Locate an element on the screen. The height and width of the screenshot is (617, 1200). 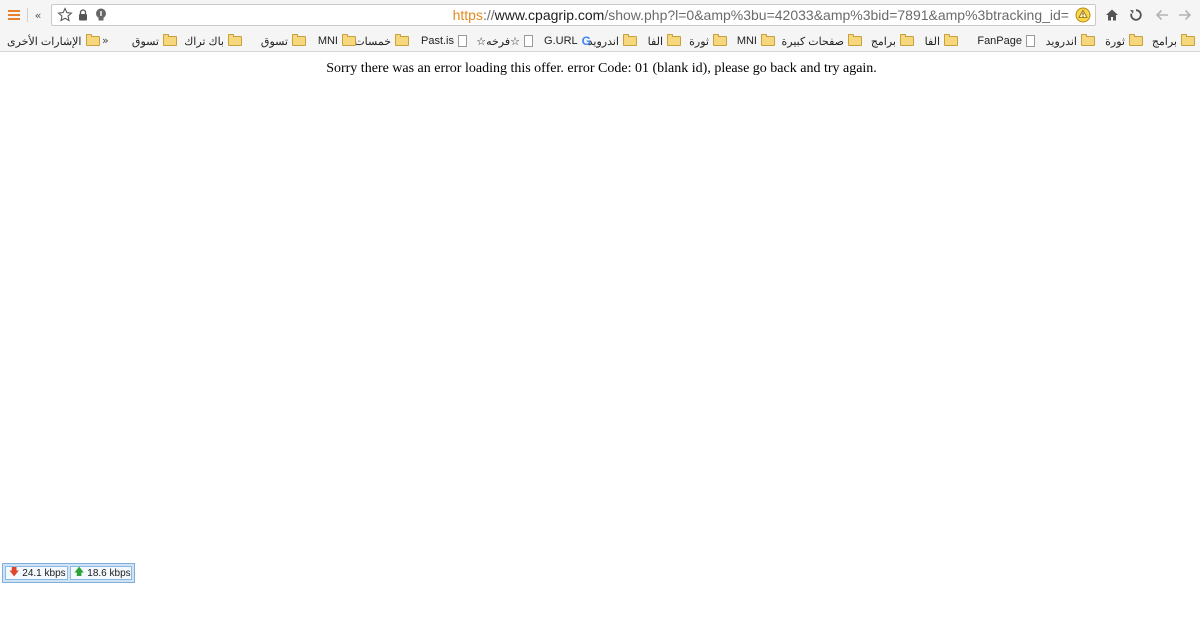
google-icon: G is located at coordinates (586, 41).